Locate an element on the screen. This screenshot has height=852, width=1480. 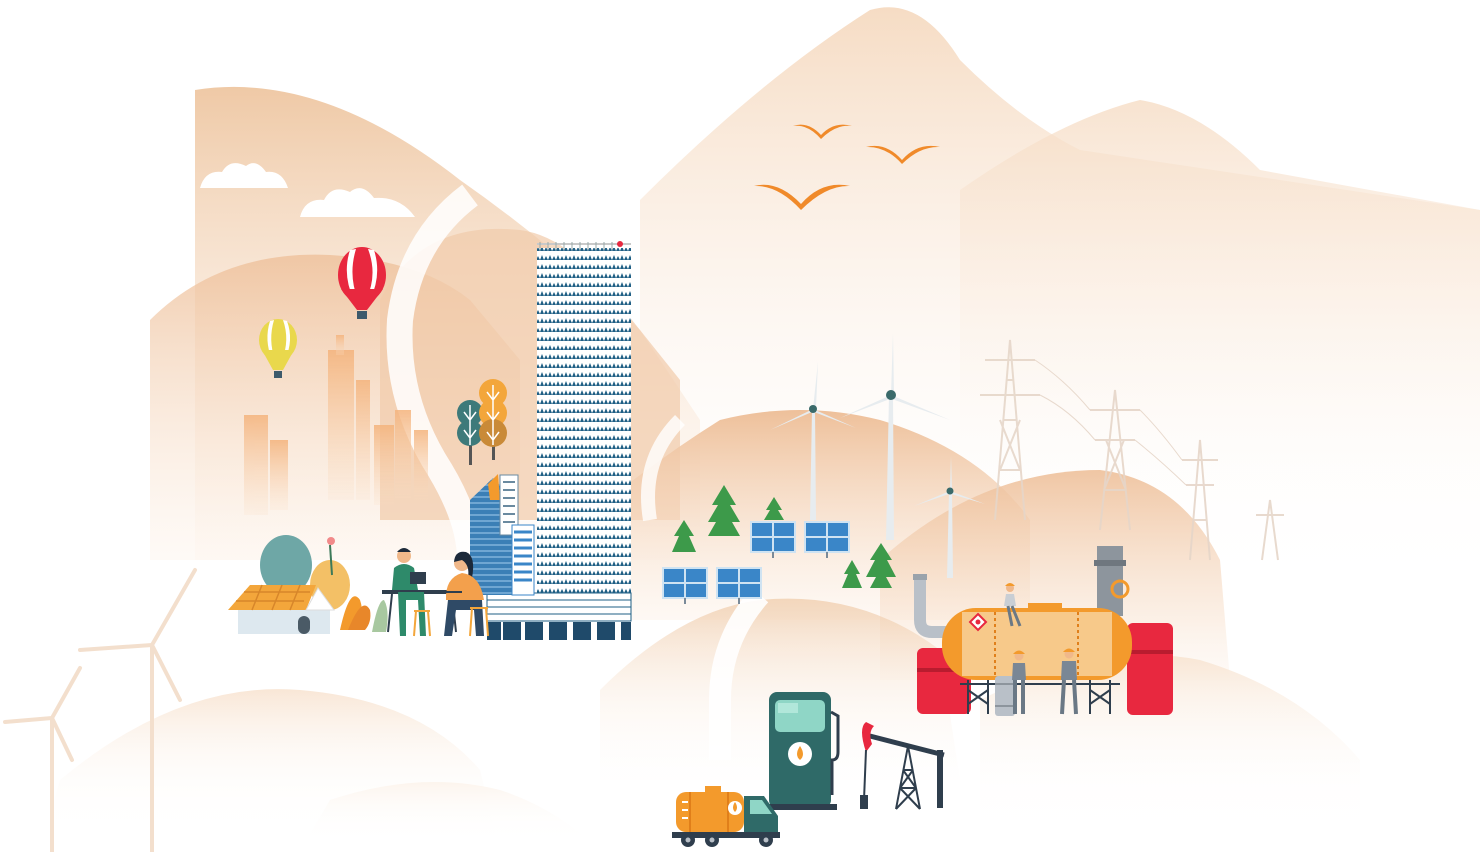
fuel-station is located at coordinates (801, 751).